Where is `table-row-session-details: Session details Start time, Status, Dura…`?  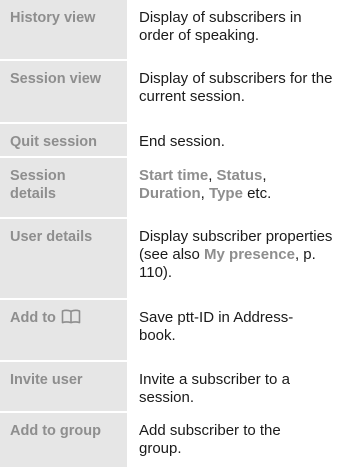 table-row-session-details: Session details Start time, Status, Dura… is located at coordinates (172, 188).